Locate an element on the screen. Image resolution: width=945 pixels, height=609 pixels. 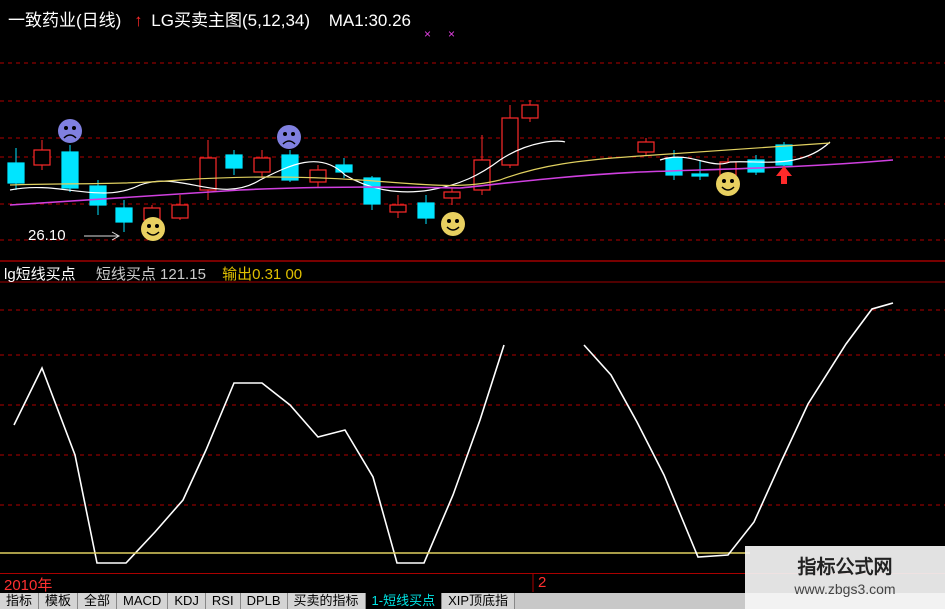
watermark-title: 指标公式网 is located at coordinates (845, 567).